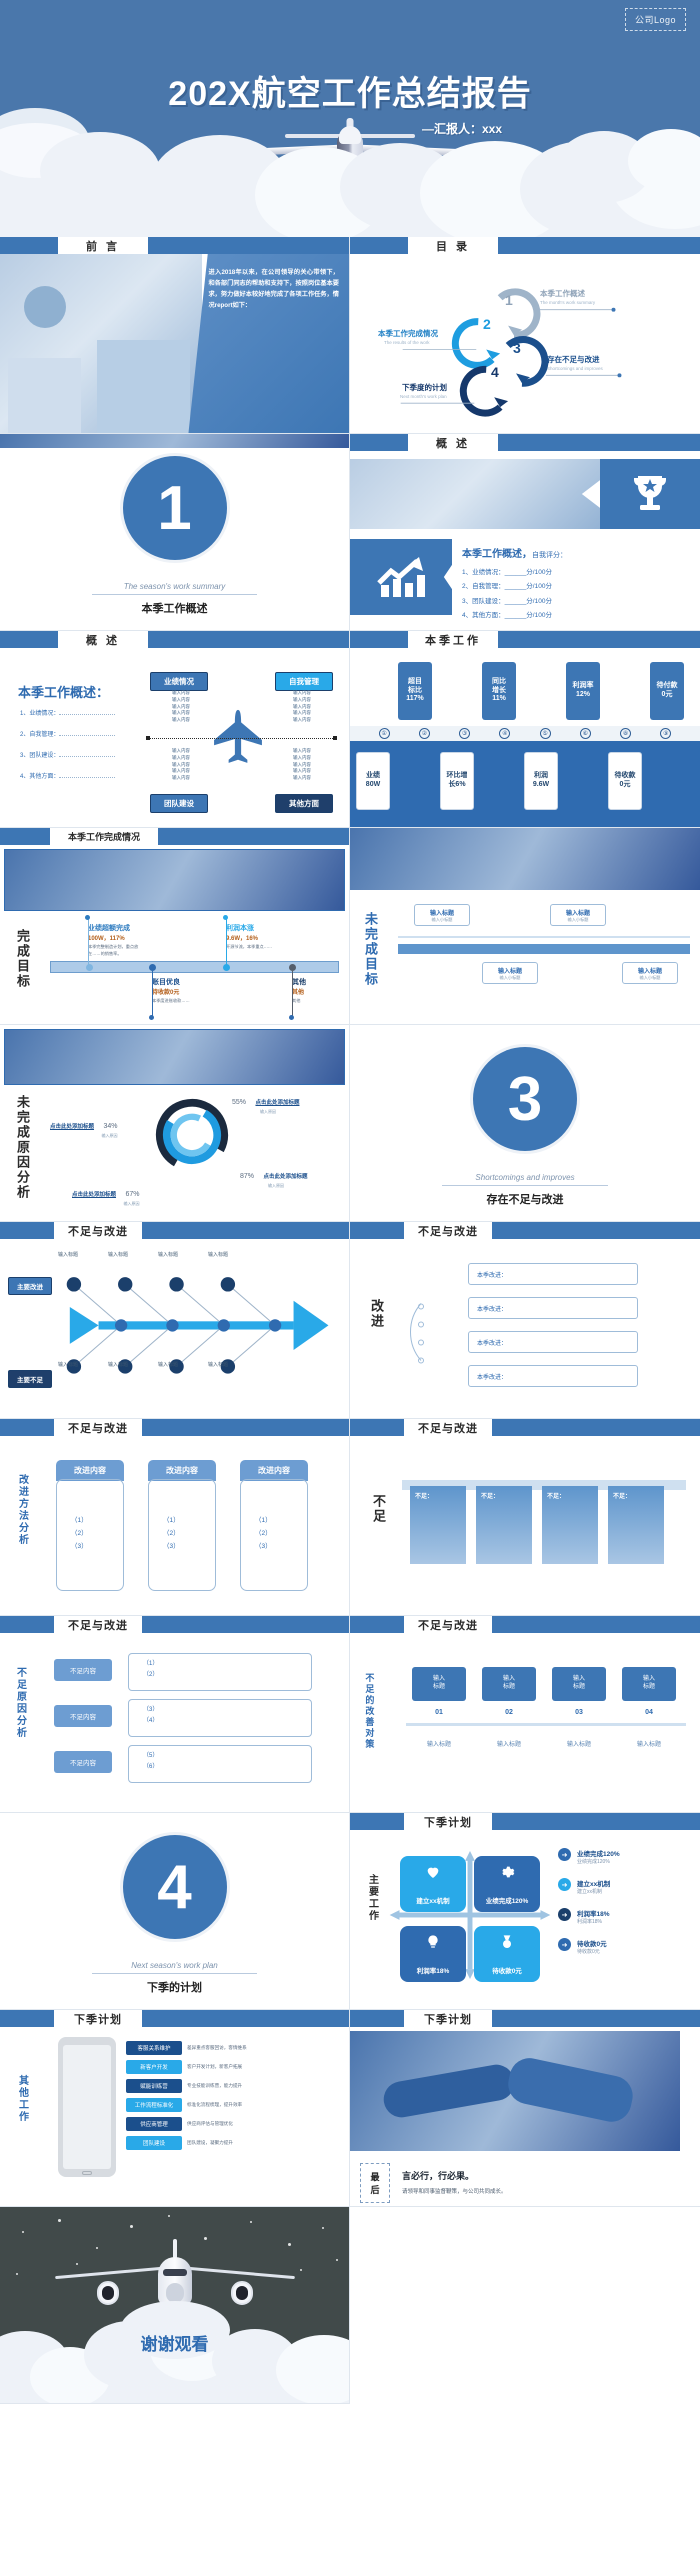 This screenshot has width=700, height=2563. What do you see at coordinates (154, 2048) in the screenshot?
I see `plan-row-chip: 客服关系维护` at bounding box center [154, 2048].